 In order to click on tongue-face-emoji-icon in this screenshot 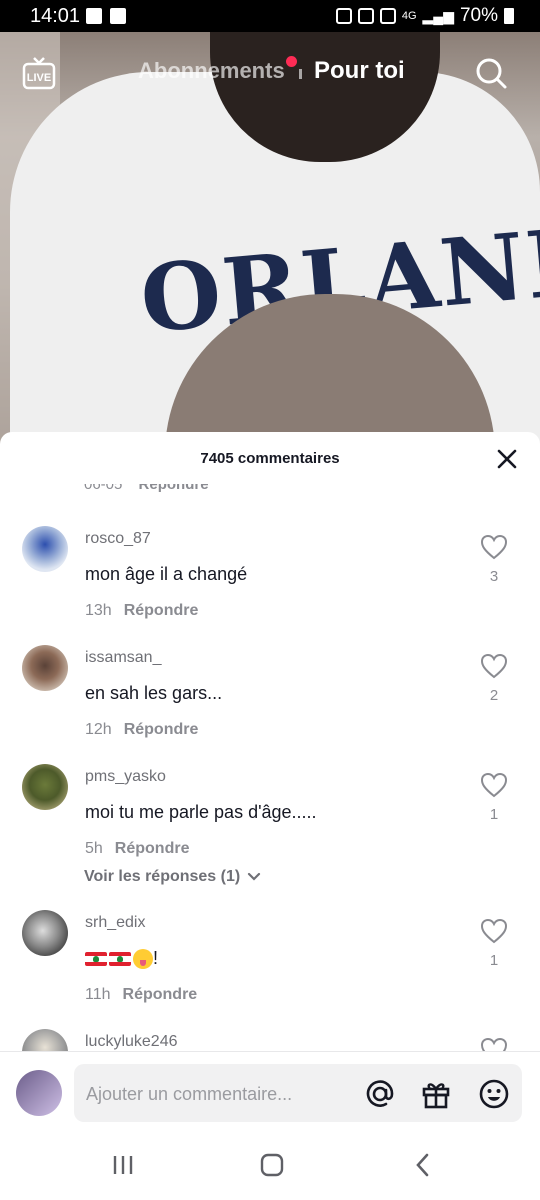, I will do `click(143, 959)`.